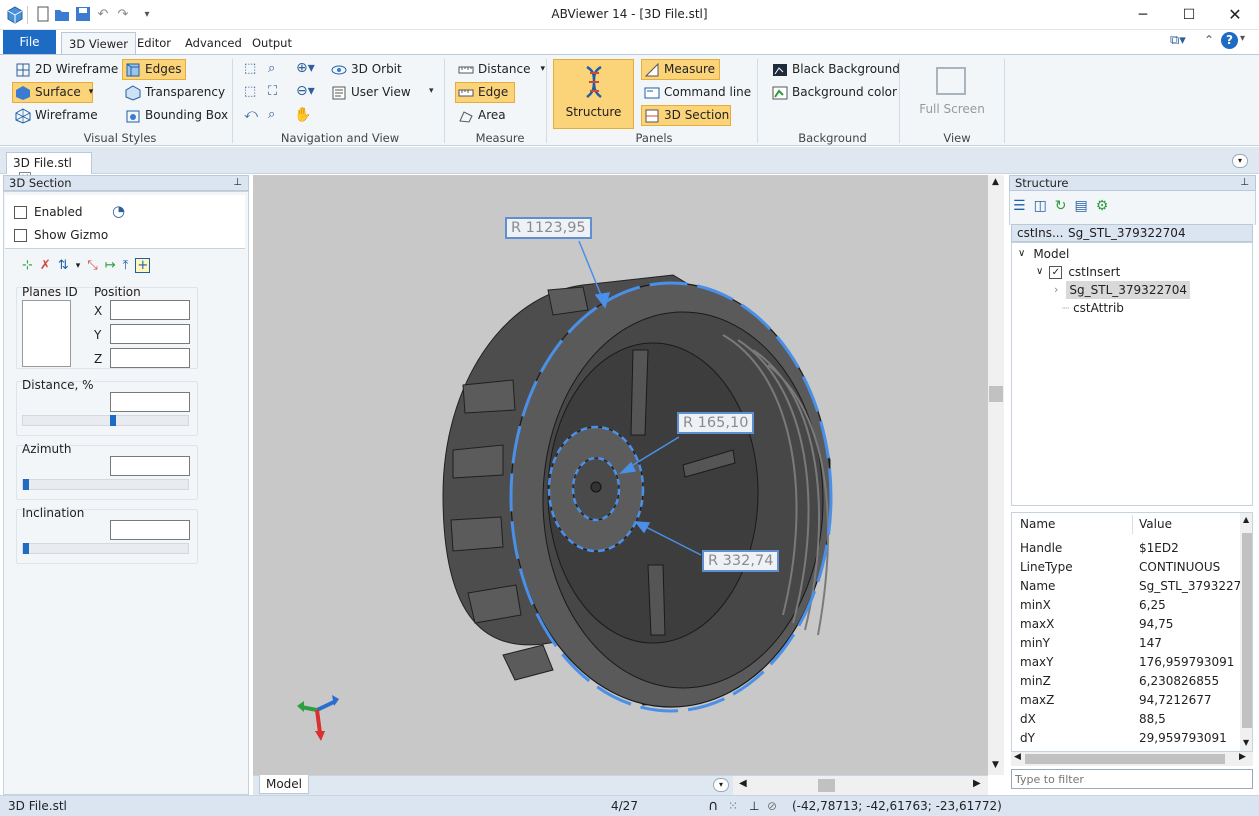 Image resolution: width=1259 pixels, height=816 pixels. I want to click on zoom-rect-icon: ⌕, so click(271, 68).